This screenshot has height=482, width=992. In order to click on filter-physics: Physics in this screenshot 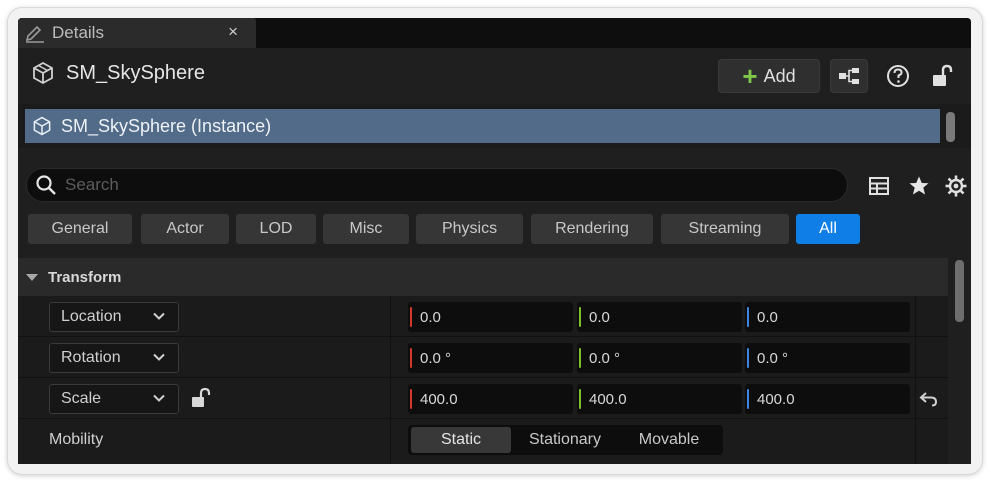, I will do `click(469, 229)`.